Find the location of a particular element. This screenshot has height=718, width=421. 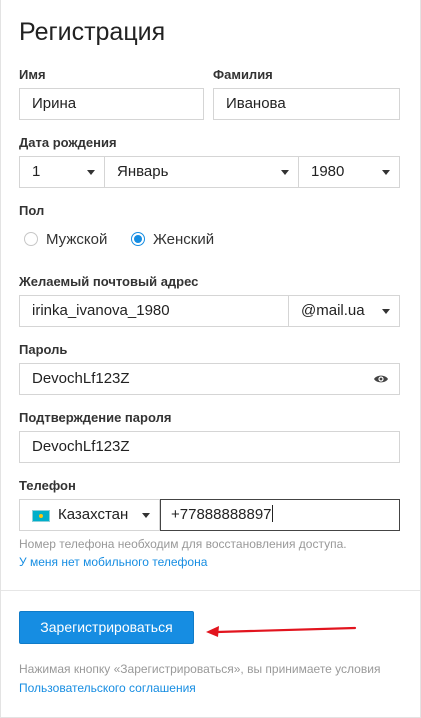

phone-value: +77888888897 is located at coordinates (221, 514).